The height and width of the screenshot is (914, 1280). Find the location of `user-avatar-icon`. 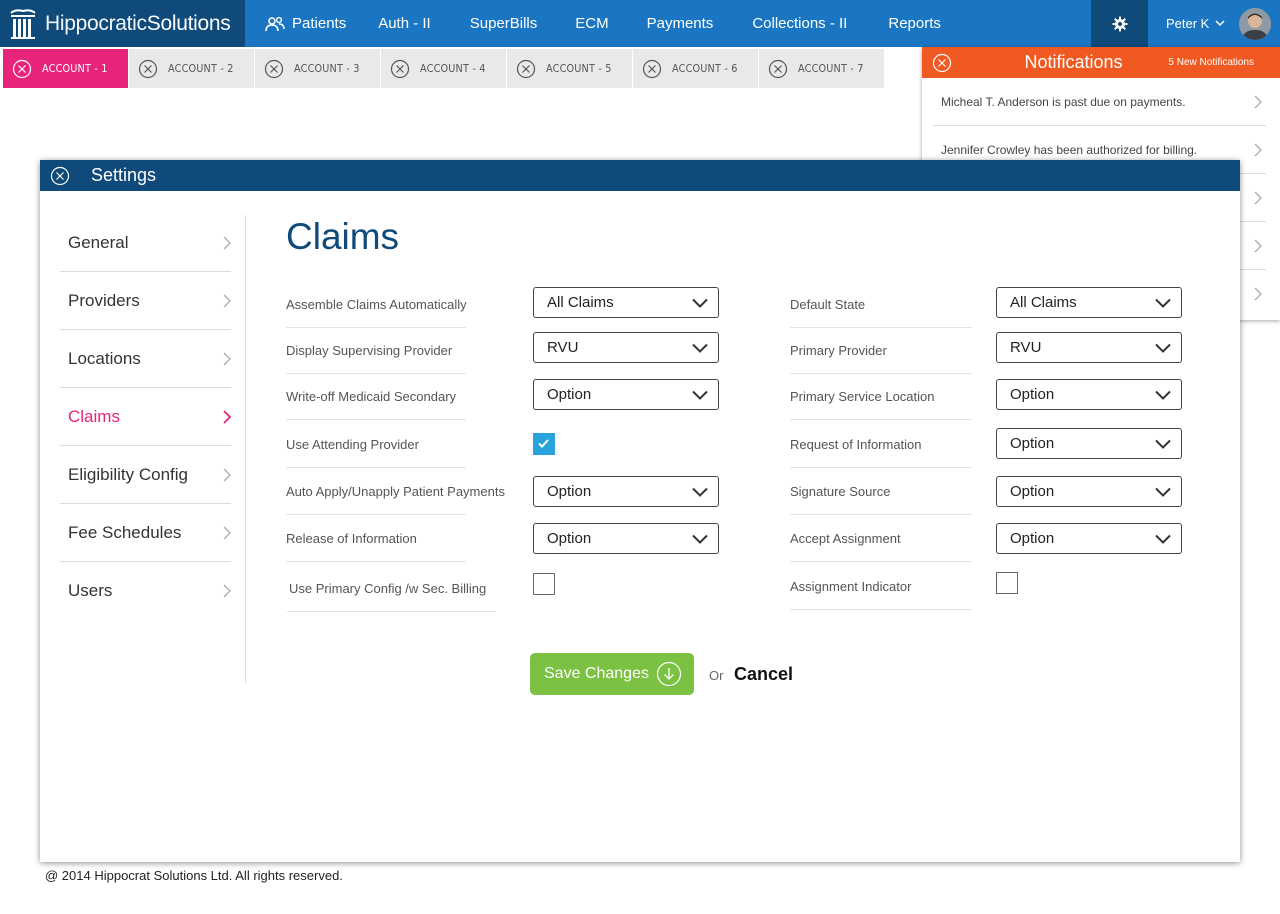

user-avatar-icon is located at coordinates (1255, 23).